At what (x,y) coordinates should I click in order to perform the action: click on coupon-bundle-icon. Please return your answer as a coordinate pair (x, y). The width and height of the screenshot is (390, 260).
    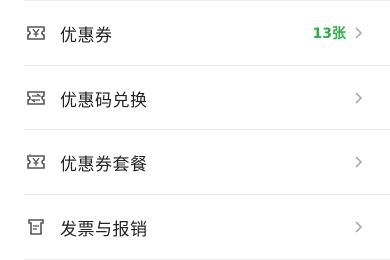
    Looking at the image, I should click on (36, 162).